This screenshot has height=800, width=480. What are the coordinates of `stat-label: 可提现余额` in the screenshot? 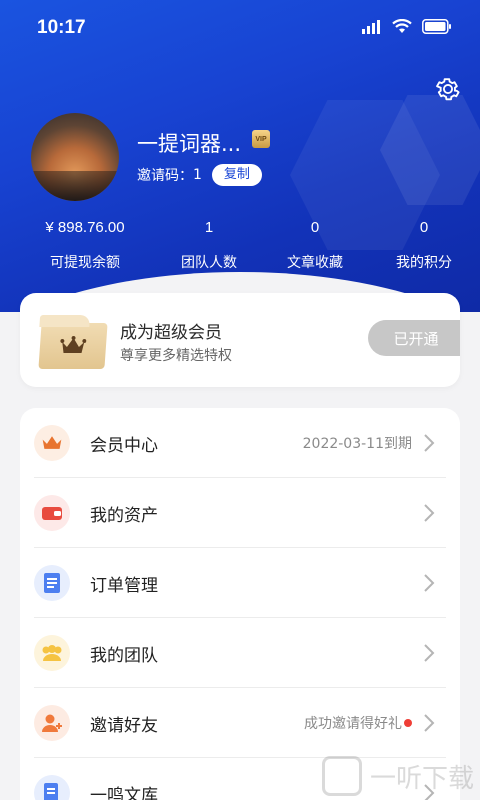 It's located at (85, 263).